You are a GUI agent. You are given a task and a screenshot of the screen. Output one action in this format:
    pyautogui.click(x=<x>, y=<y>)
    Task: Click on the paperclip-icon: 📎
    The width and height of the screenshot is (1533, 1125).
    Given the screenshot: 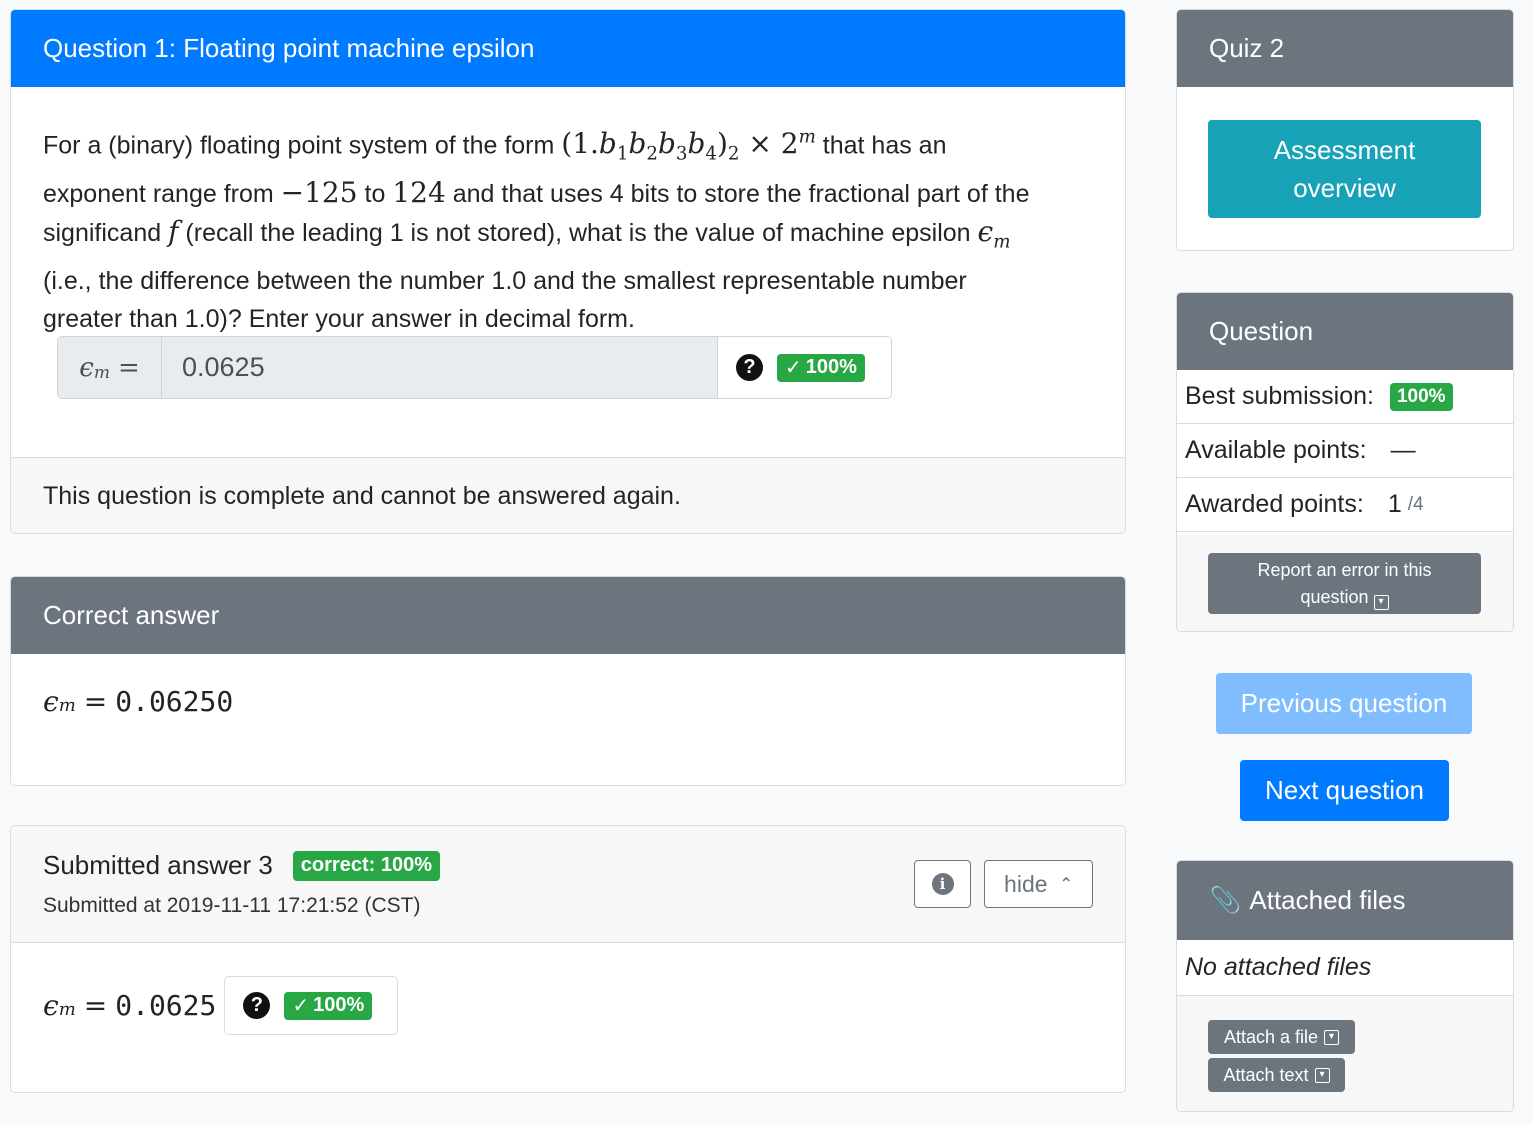 What is the action you would take?
    pyautogui.click(x=1225, y=900)
    